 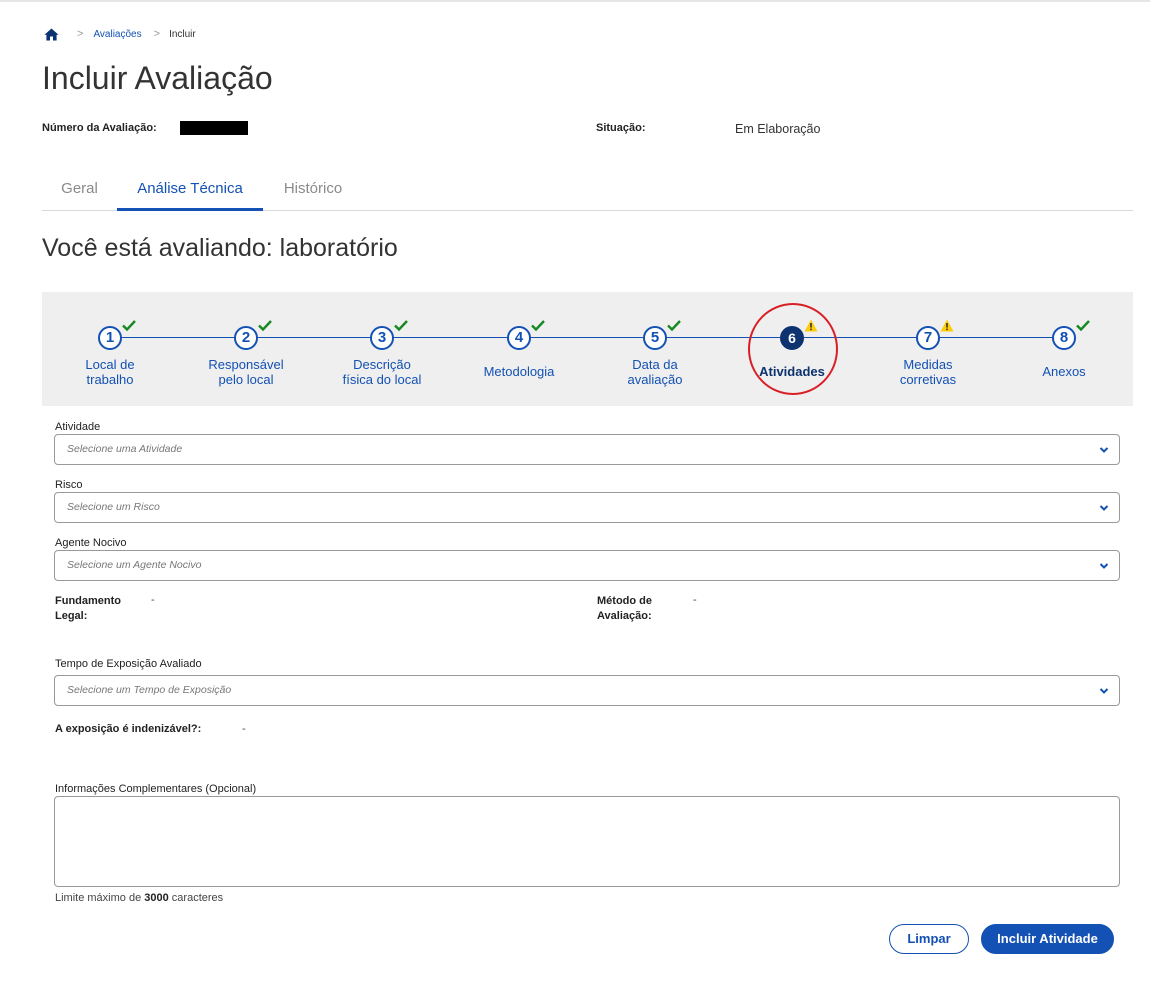 I want to click on step-local-de-trabalho: 1 Local de trabalho, so click(x=110, y=349).